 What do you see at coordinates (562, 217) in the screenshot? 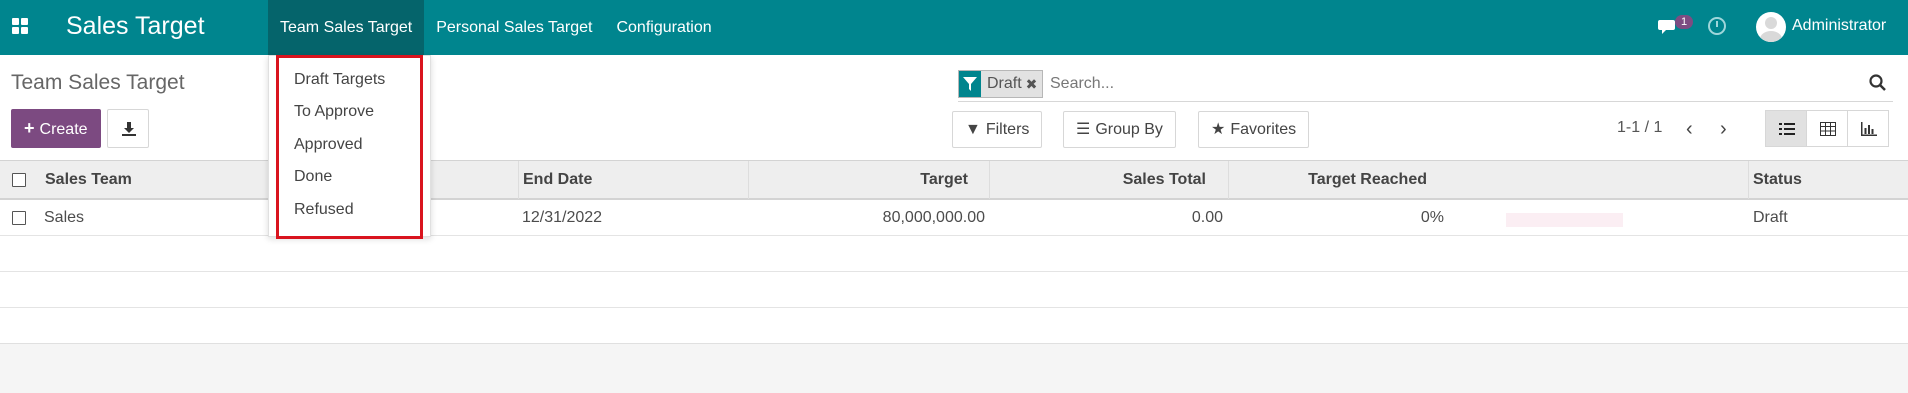
I see `cell-end-date: 12/31/2022` at bounding box center [562, 217].